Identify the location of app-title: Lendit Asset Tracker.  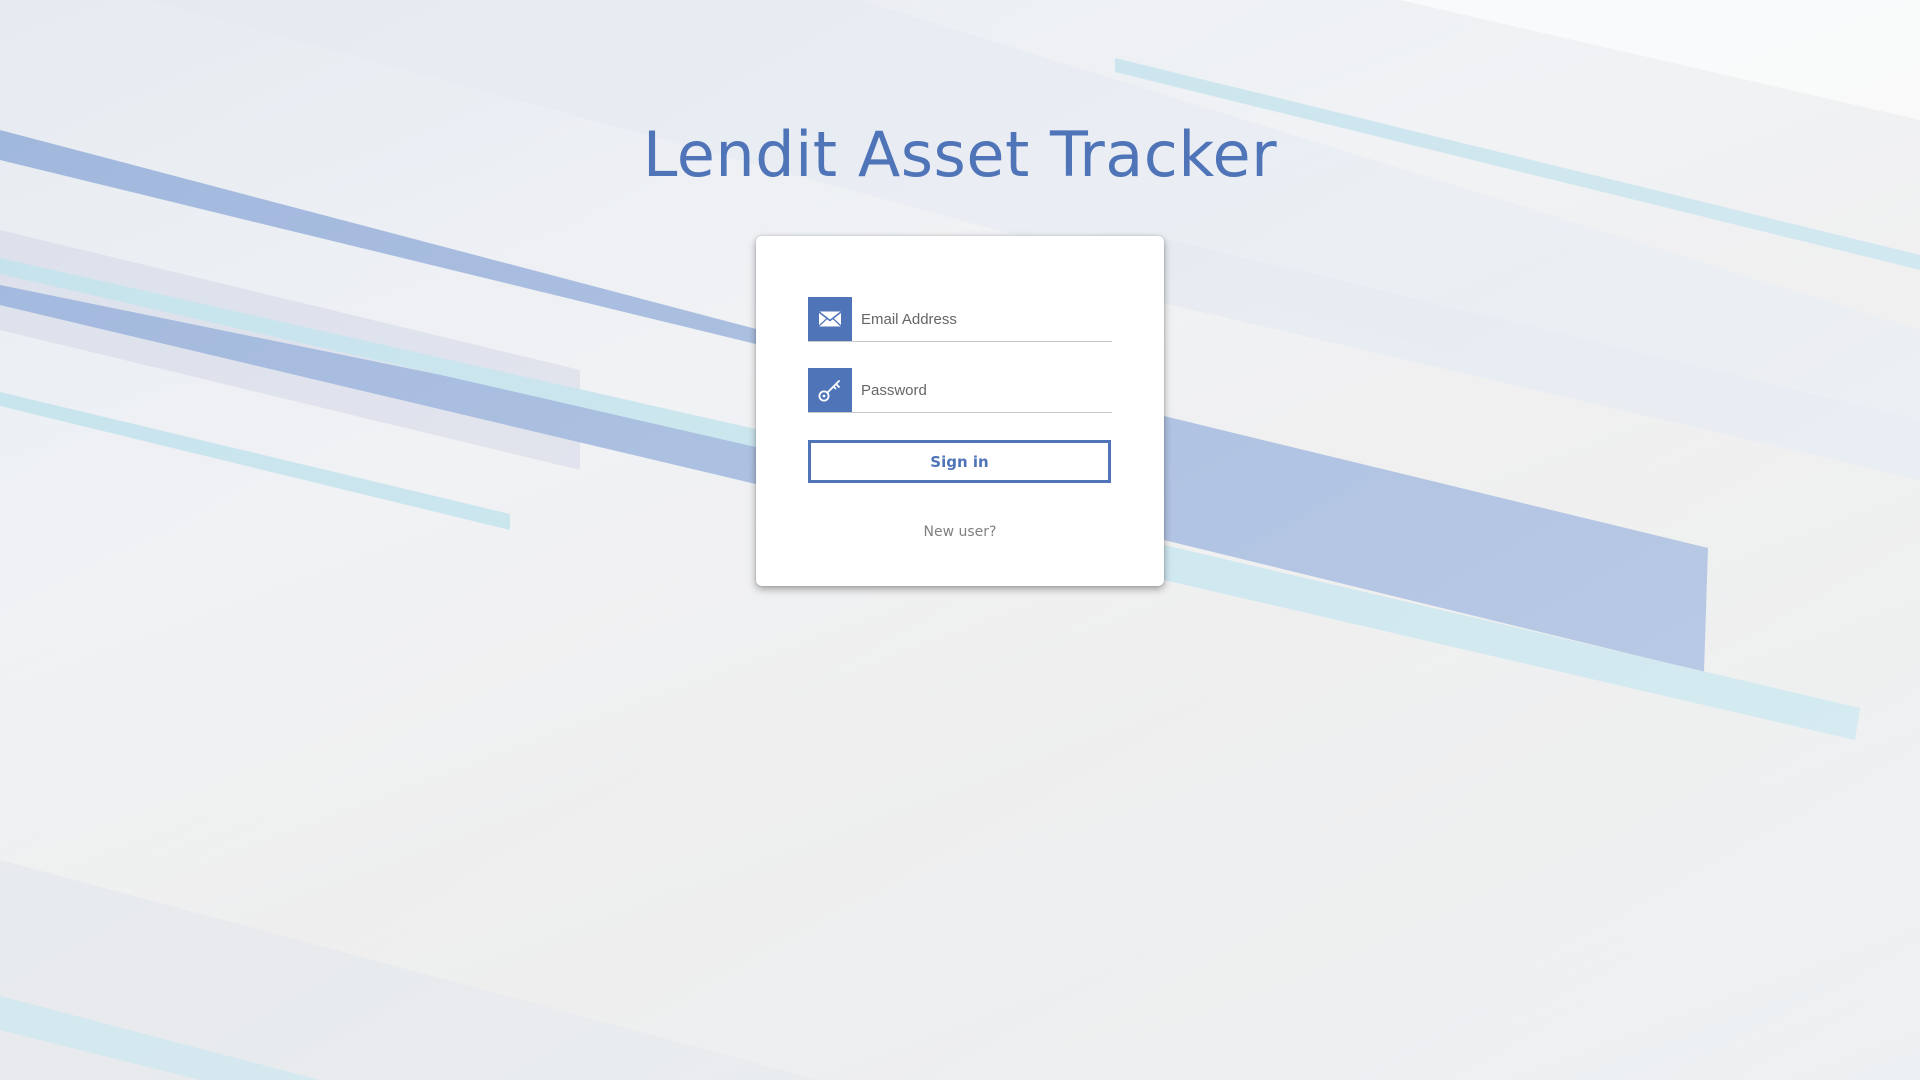
(960, 154).